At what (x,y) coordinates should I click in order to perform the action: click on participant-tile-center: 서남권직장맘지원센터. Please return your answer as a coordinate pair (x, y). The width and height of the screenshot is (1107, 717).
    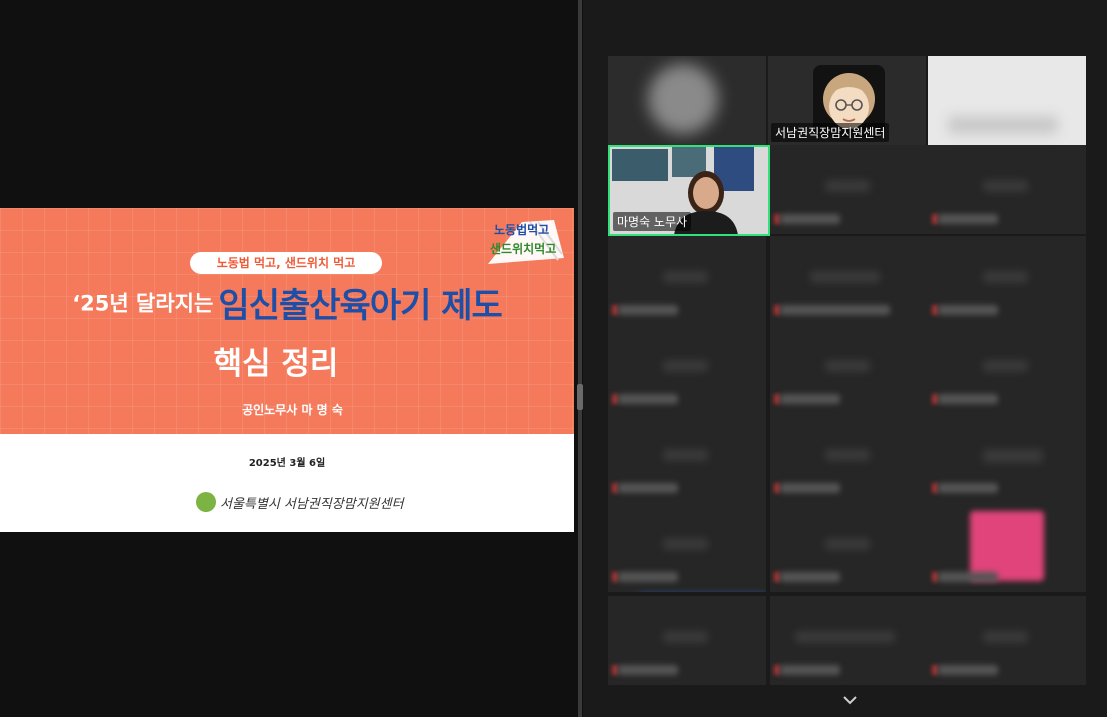
    Looking at the image, I should click on (847, 100).